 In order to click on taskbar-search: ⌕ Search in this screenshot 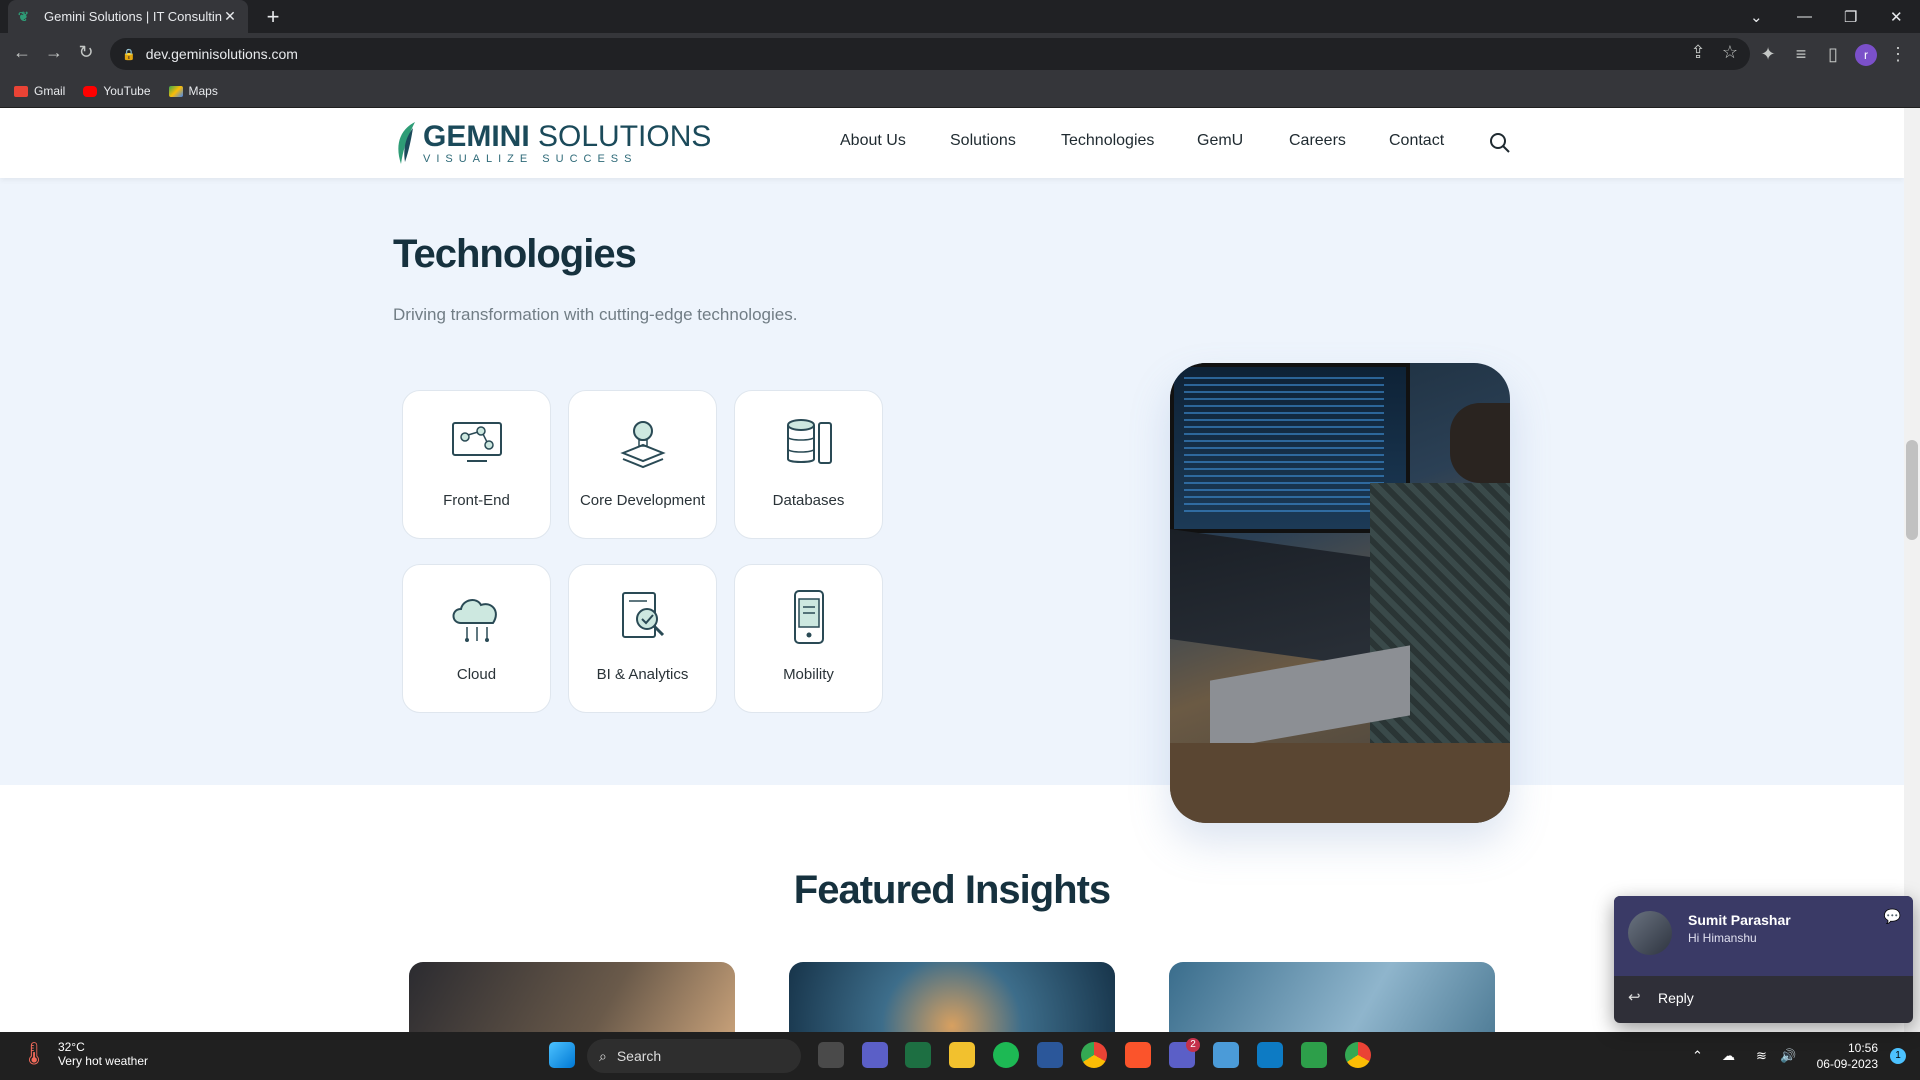, I will do `click(694, 1056)`.